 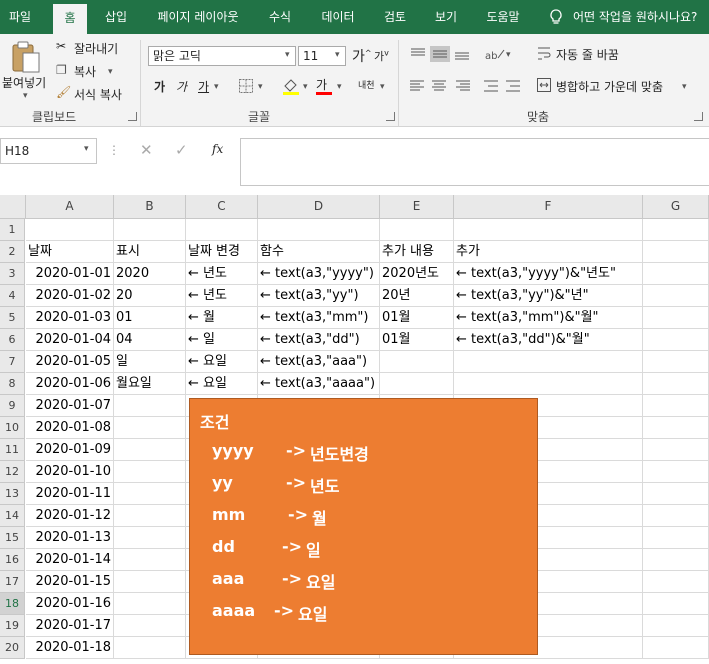 I want to click on cell-d2: 함수, so click(x=319, y=252).